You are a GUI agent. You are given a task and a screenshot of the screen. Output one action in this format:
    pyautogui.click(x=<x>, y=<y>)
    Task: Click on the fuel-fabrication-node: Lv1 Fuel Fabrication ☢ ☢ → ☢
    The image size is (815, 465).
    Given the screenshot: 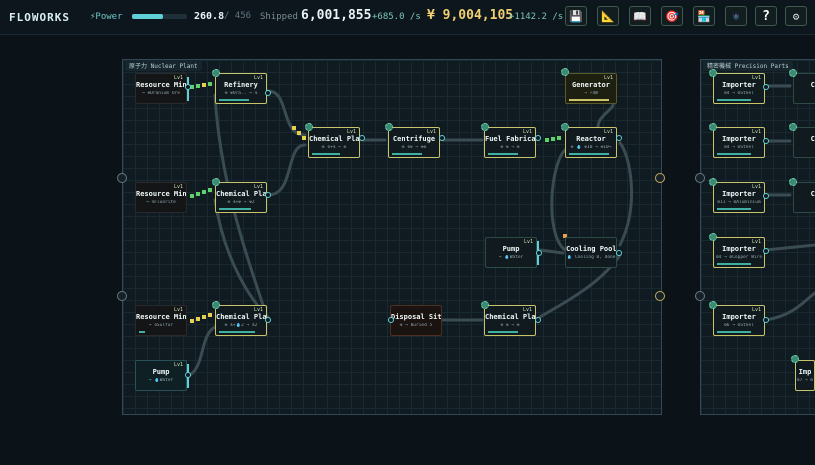 What is the action you would take?
    pyautogui.click(x=510, y=142)
    